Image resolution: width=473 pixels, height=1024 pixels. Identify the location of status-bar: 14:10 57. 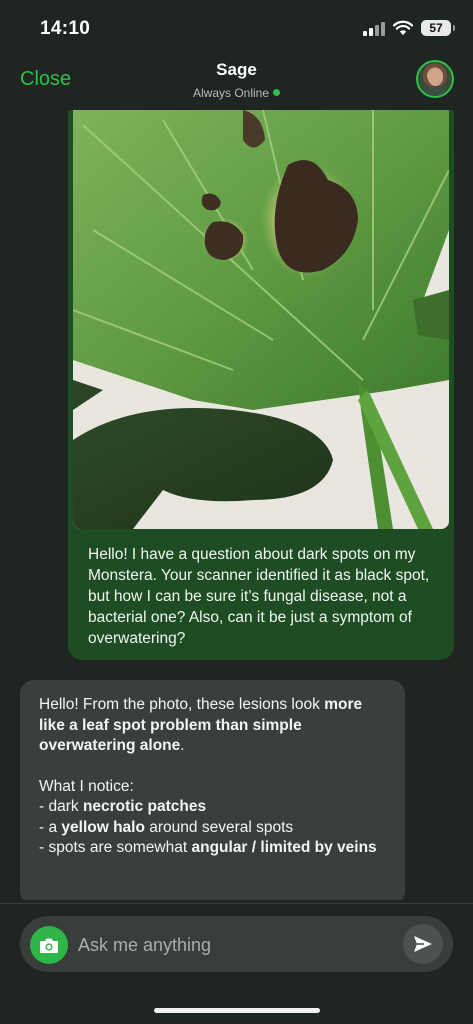
(236, 29).